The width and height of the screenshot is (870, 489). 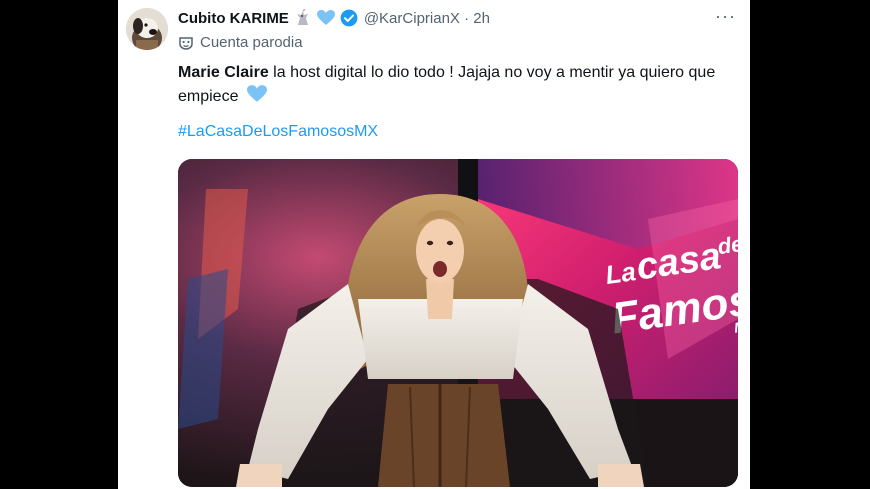 I want to click on parody-mask-icon, so click(x=186, y=43).